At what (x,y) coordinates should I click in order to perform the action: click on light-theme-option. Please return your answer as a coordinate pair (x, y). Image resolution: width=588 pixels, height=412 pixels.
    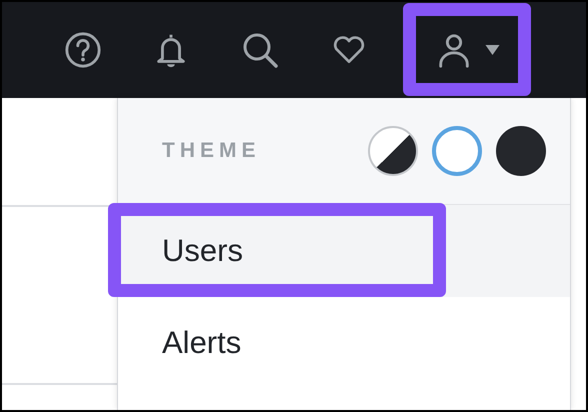
    Looking at the image, I should click on (457, 151).